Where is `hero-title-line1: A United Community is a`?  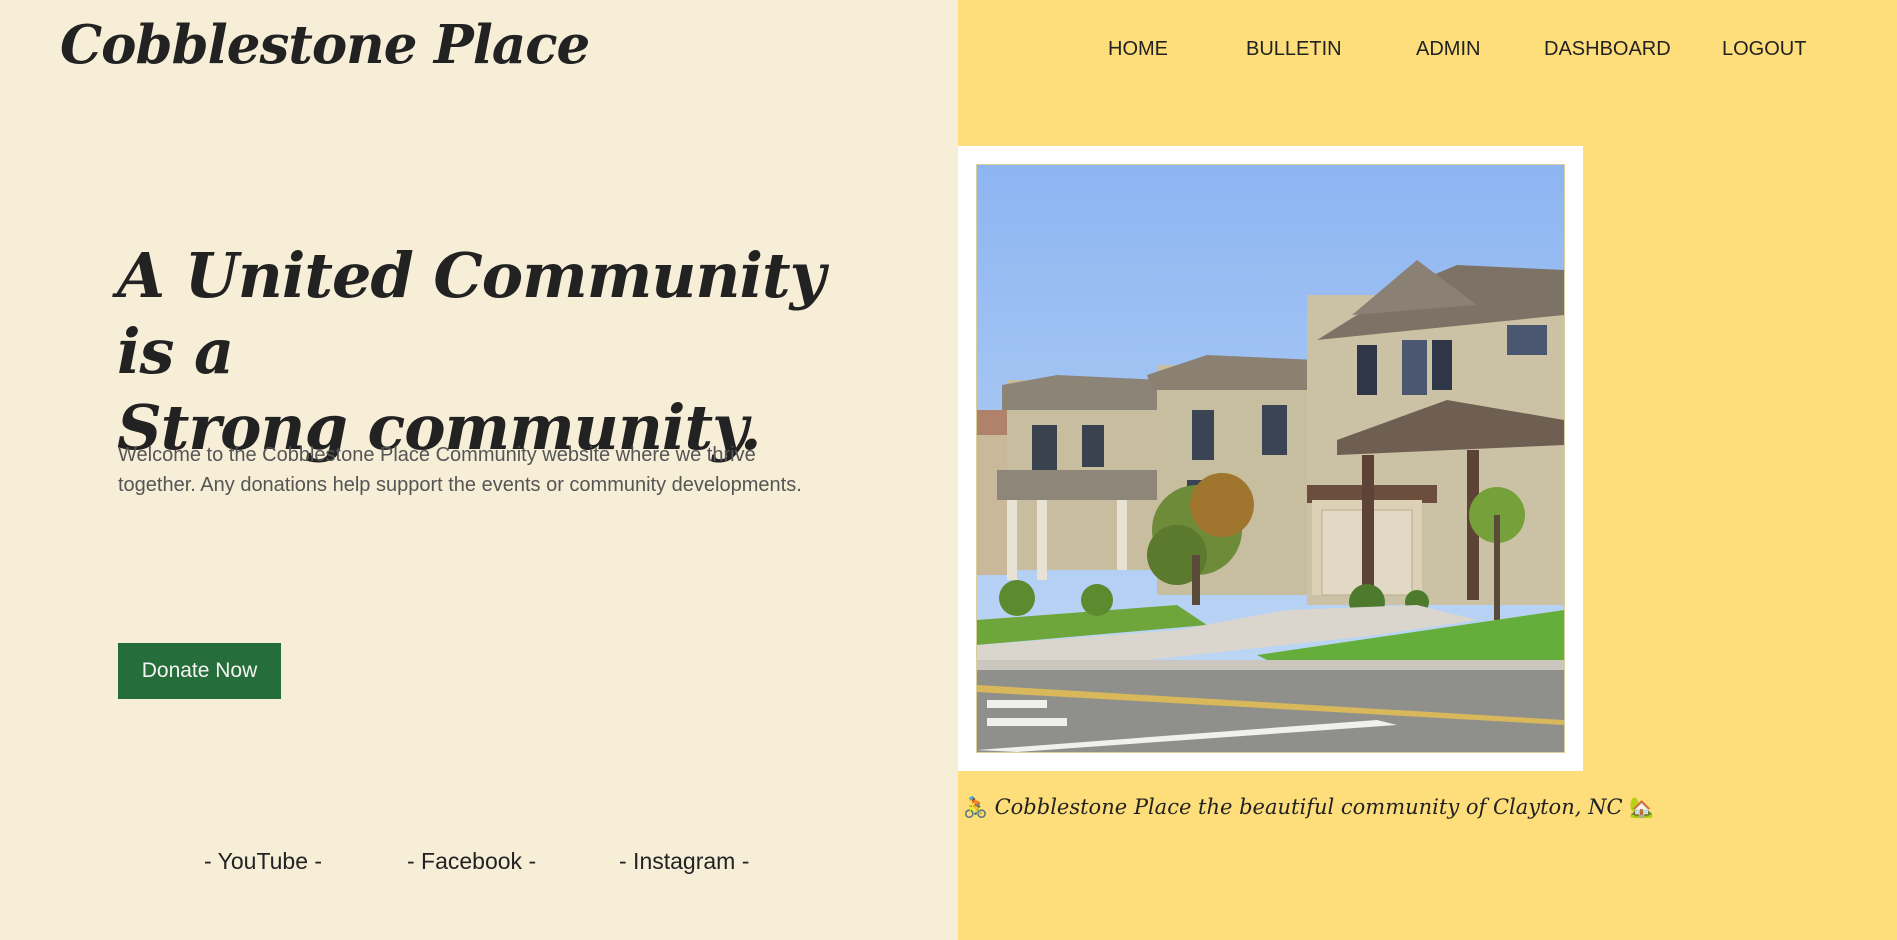 hero-title-line1: A United Community is a is located at coordinates (471, 313).